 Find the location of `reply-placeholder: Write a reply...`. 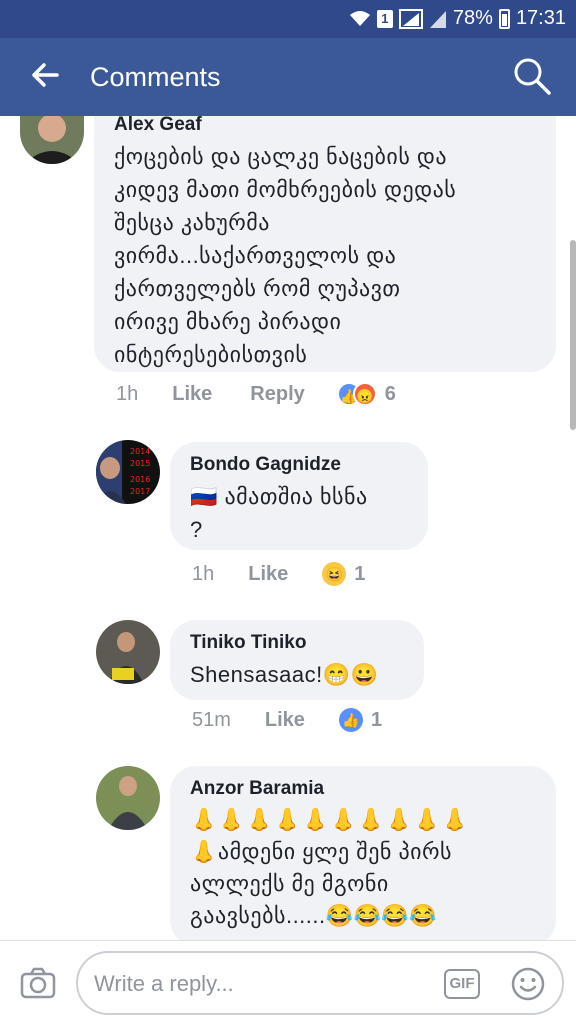

reply-placeholder: Write a reply... is located at coordinates (164, 983).